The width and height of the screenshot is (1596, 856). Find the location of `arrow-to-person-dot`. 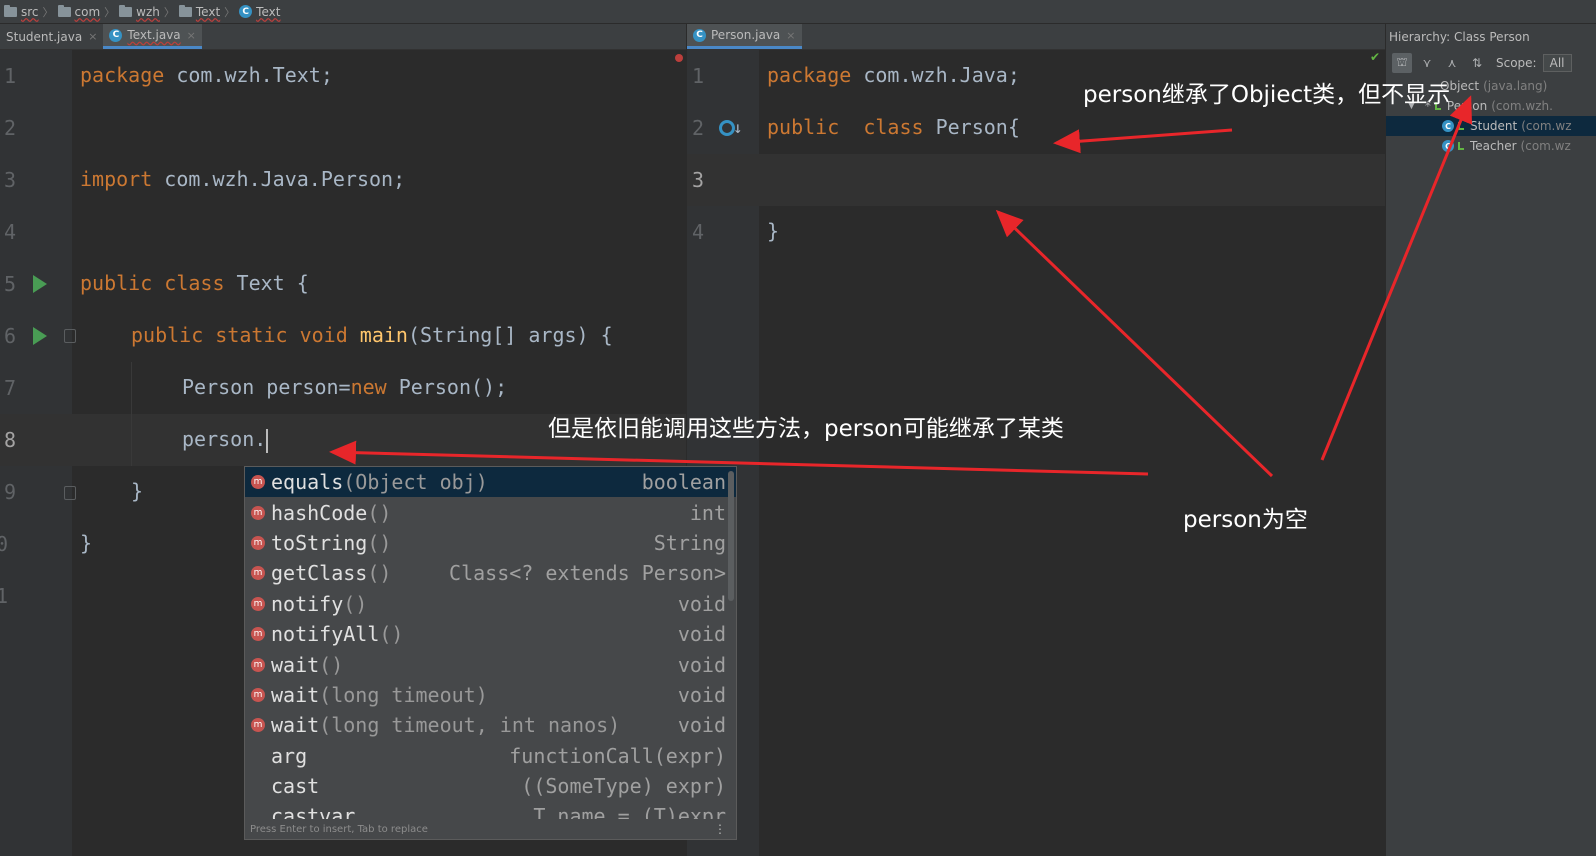

arrow-to-person-dot is located at coordinates (739, 458).